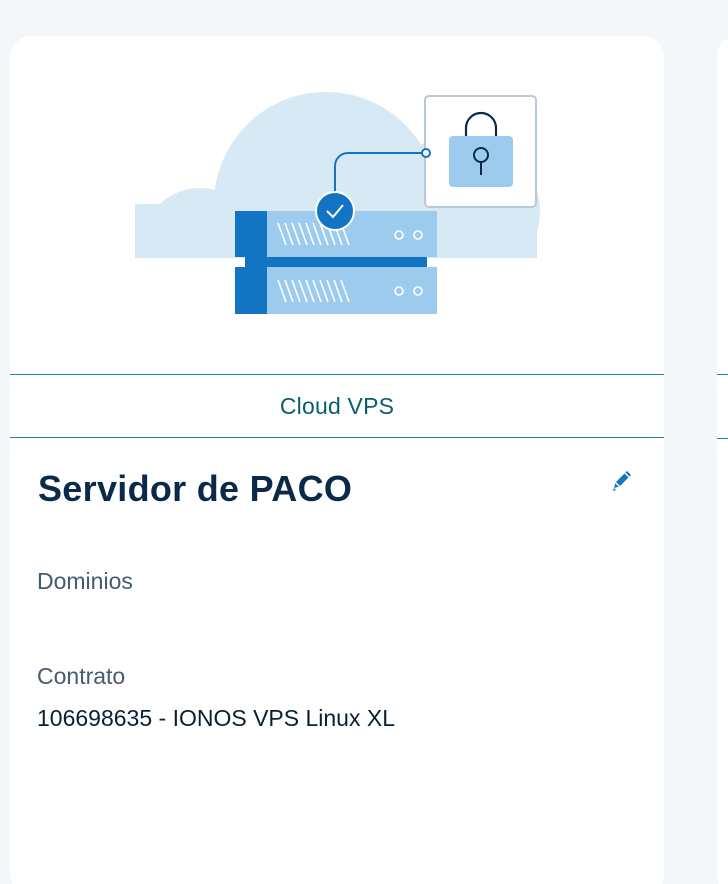 This screenshot has height=884, width=728. I want to click on divider-bottom, so click(722, 438).